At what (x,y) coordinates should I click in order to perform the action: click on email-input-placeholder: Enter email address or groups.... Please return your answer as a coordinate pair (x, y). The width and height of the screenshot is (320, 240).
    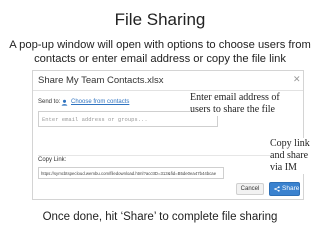
    Looking at the image, I should click on (95, 119).